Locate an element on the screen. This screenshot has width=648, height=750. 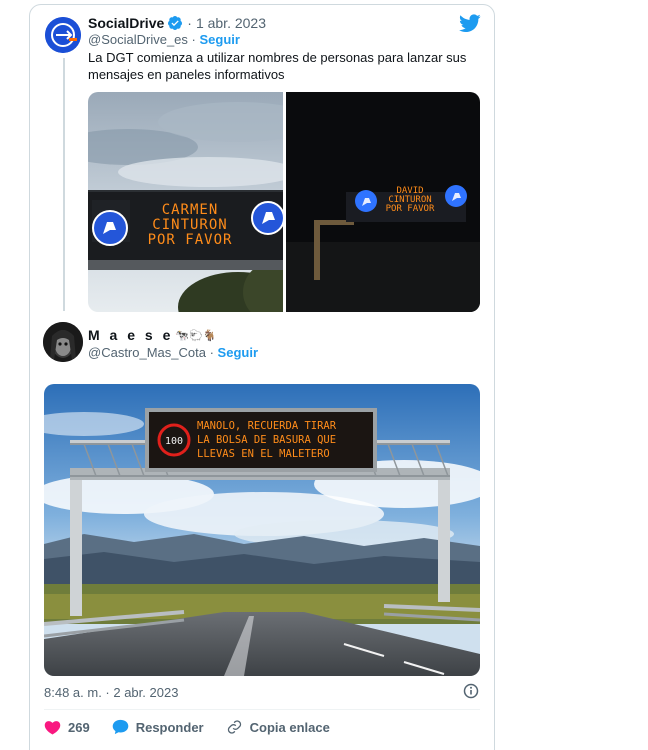
handle-row: @SocialDrive_es · Seguir is located at coordinates (164, 39).